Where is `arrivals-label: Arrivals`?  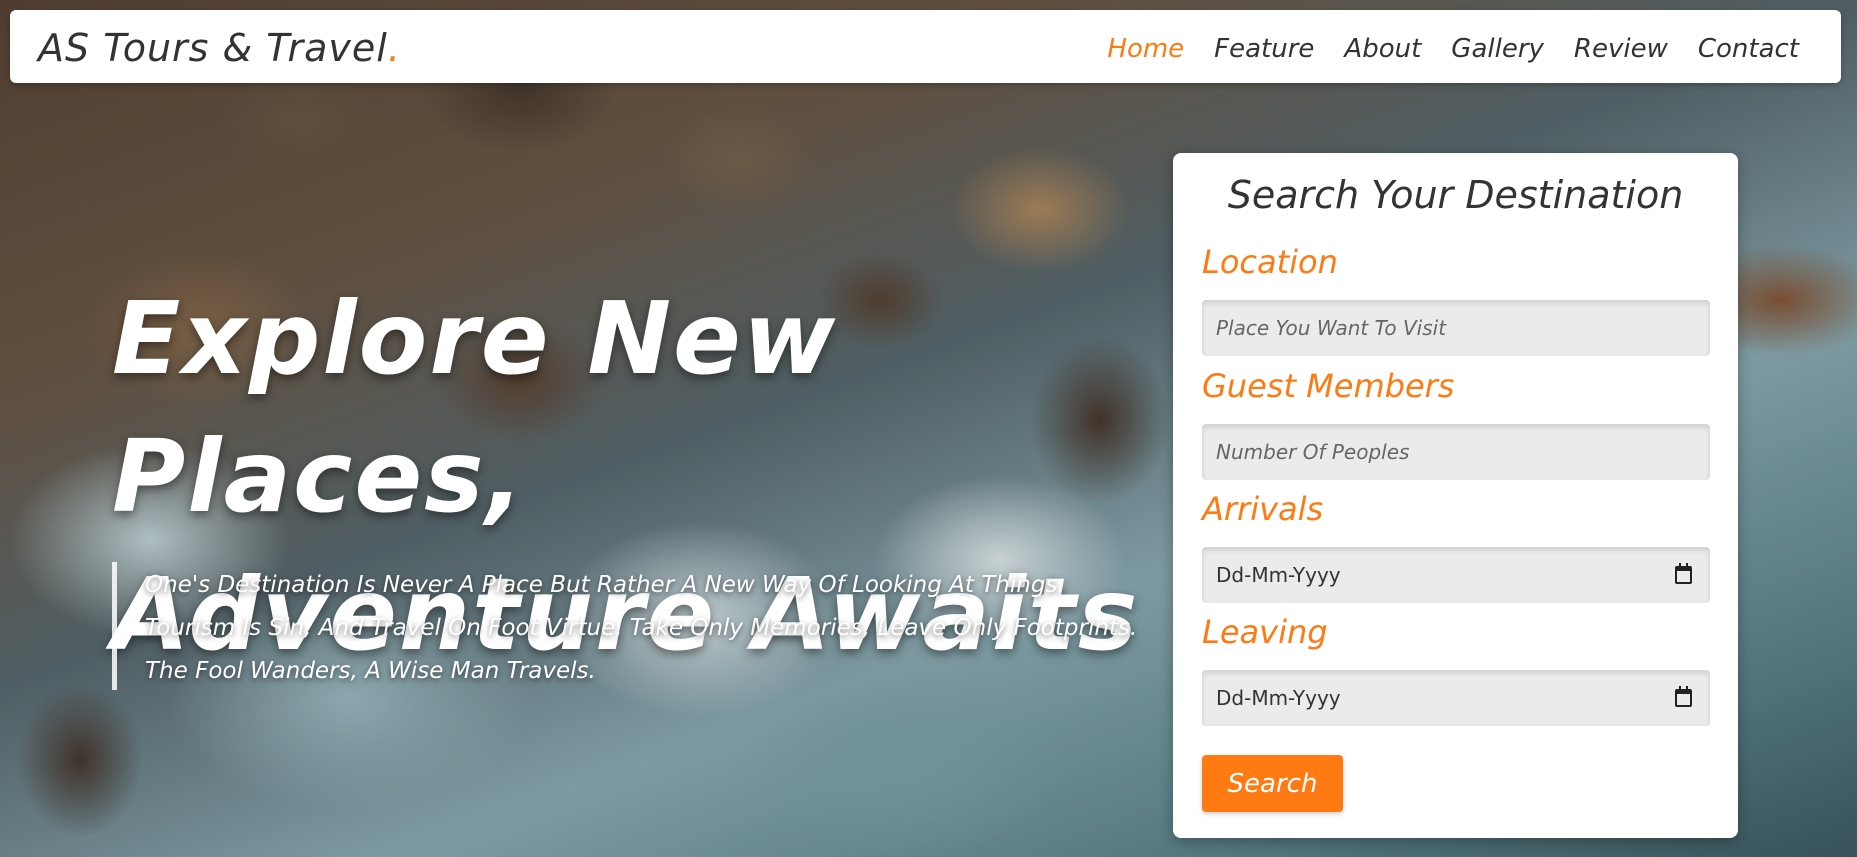 arrivals-label: Arrivals is located at coordinates (1263, 509).